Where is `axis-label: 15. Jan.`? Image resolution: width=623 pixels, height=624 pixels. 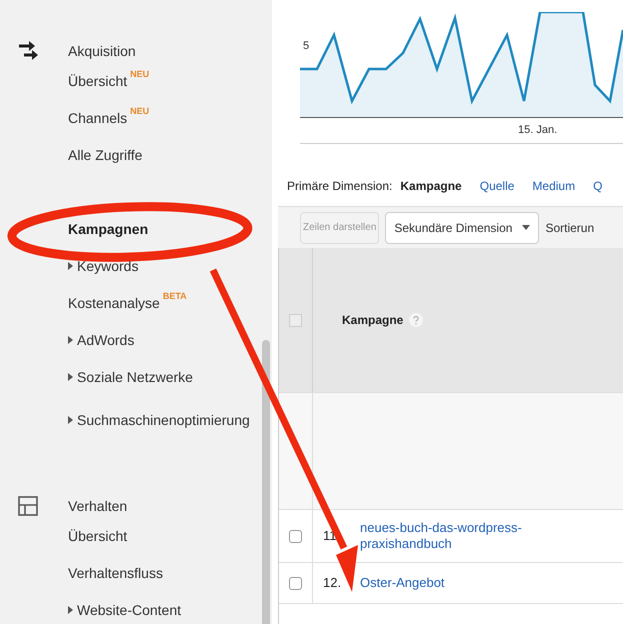 axis-label: 15. Jan. is located at coordinates (538, 130).